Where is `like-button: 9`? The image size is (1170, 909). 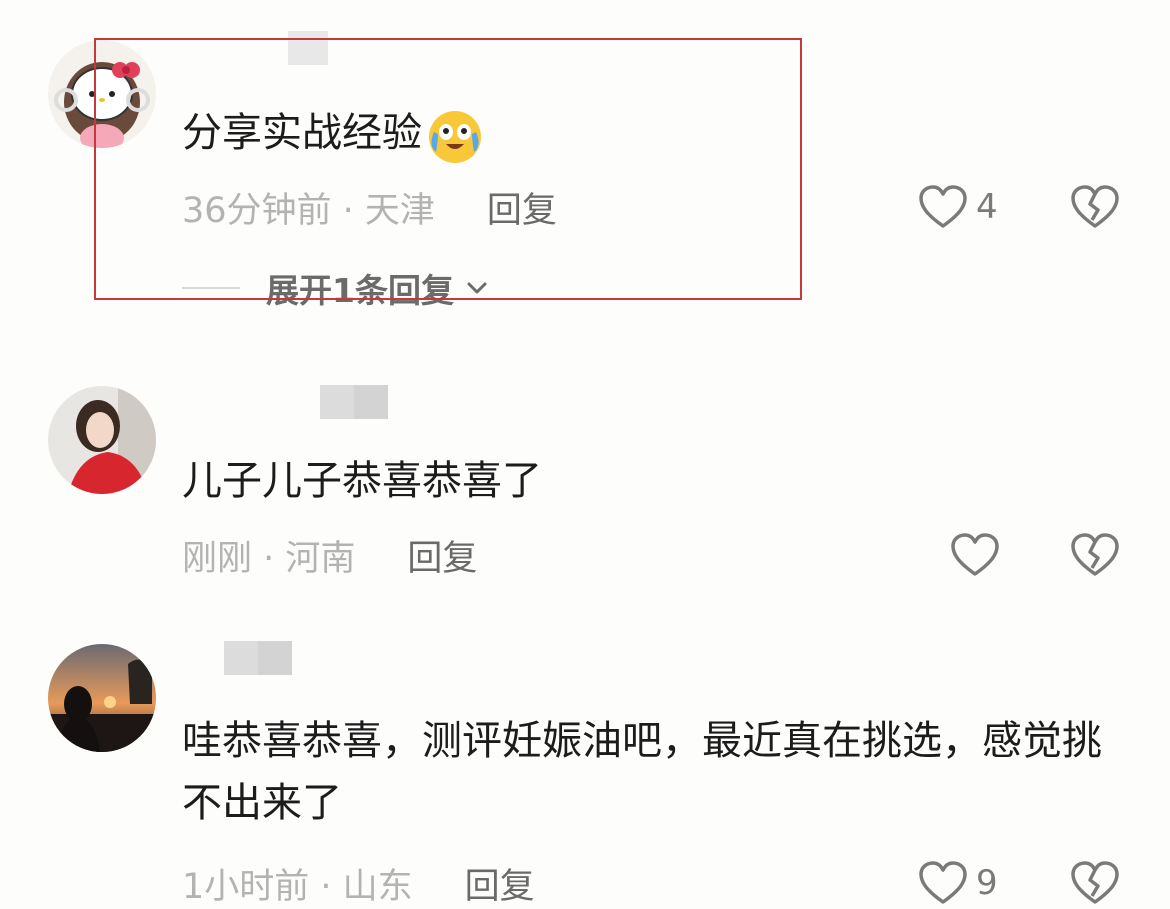 like-button: 9 is located at coordinates (958, 883).